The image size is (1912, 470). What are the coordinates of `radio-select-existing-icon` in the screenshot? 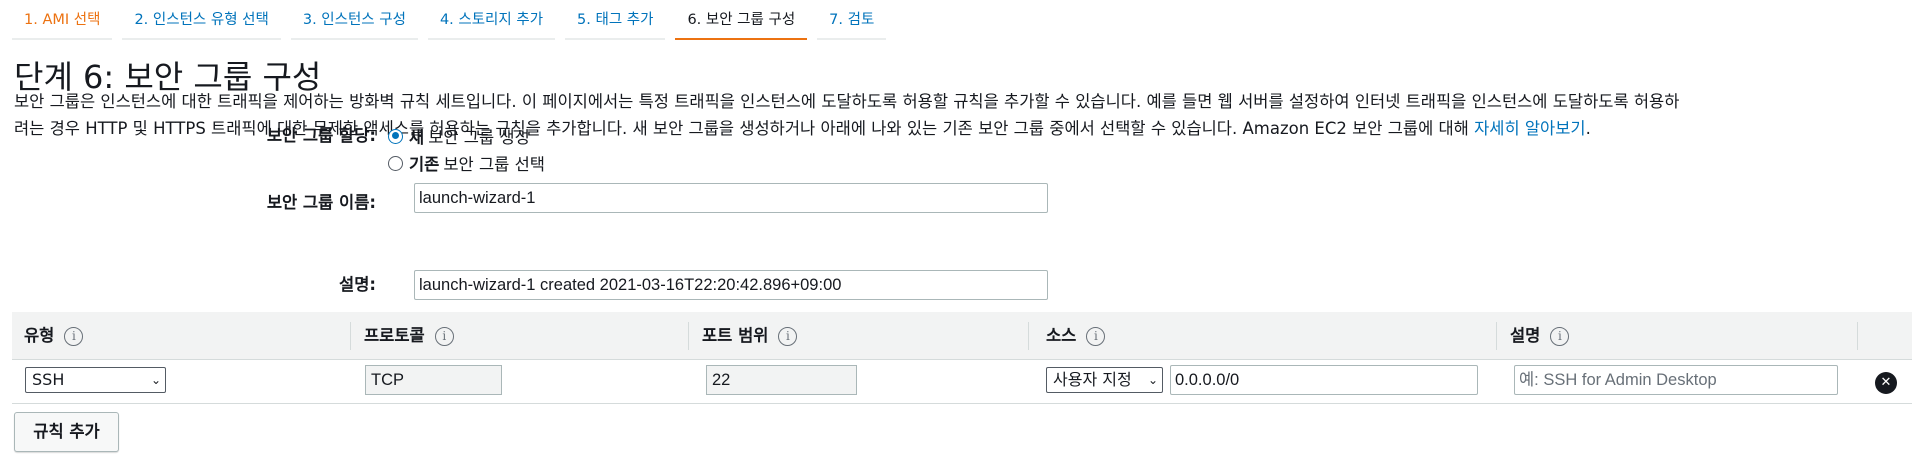 It's located at (395, 163).